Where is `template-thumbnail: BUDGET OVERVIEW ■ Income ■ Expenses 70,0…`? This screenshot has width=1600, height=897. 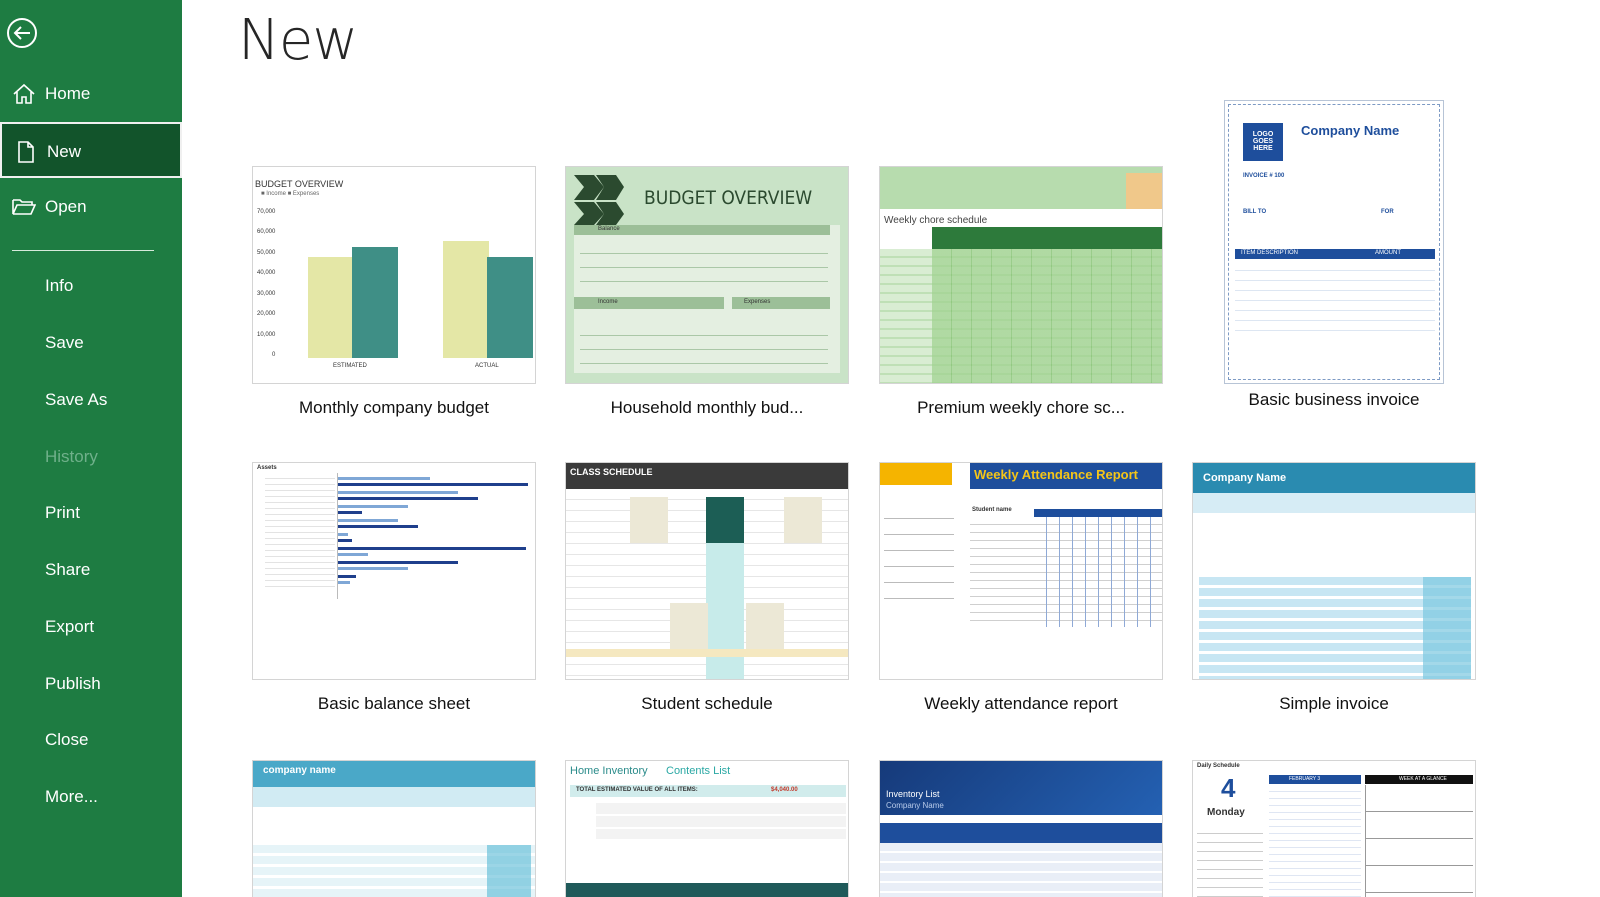 template-thumbnail: BUDGET OVERVIEW ■ Income ■ Expenses 70,0… is located at coordinates (394, 275).